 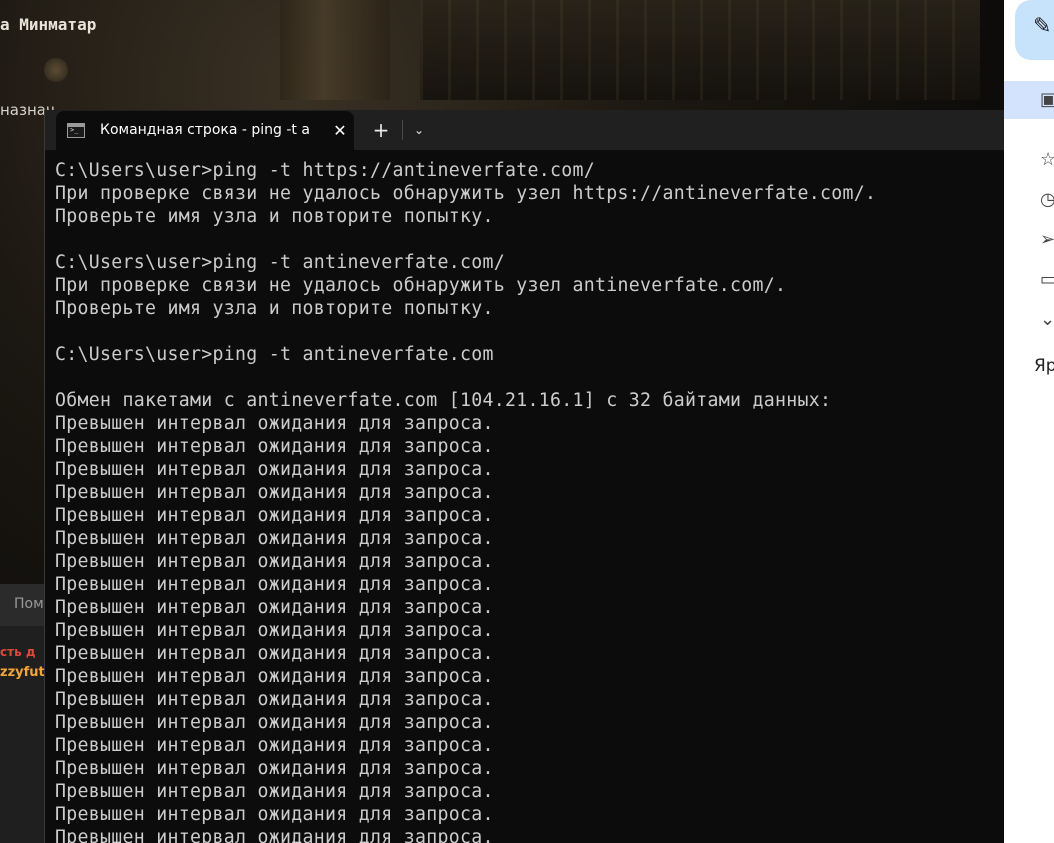 I want to click on game-orange-text: zzyfut, so click(x=22, y=672).